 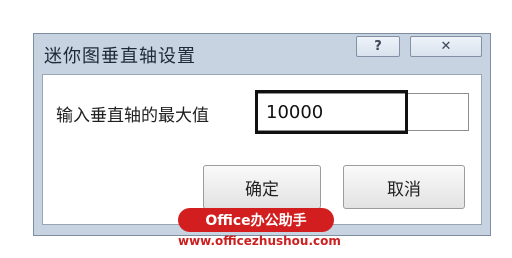 I want to click on question-mark-icon: ?, so click(x=378, y=46).